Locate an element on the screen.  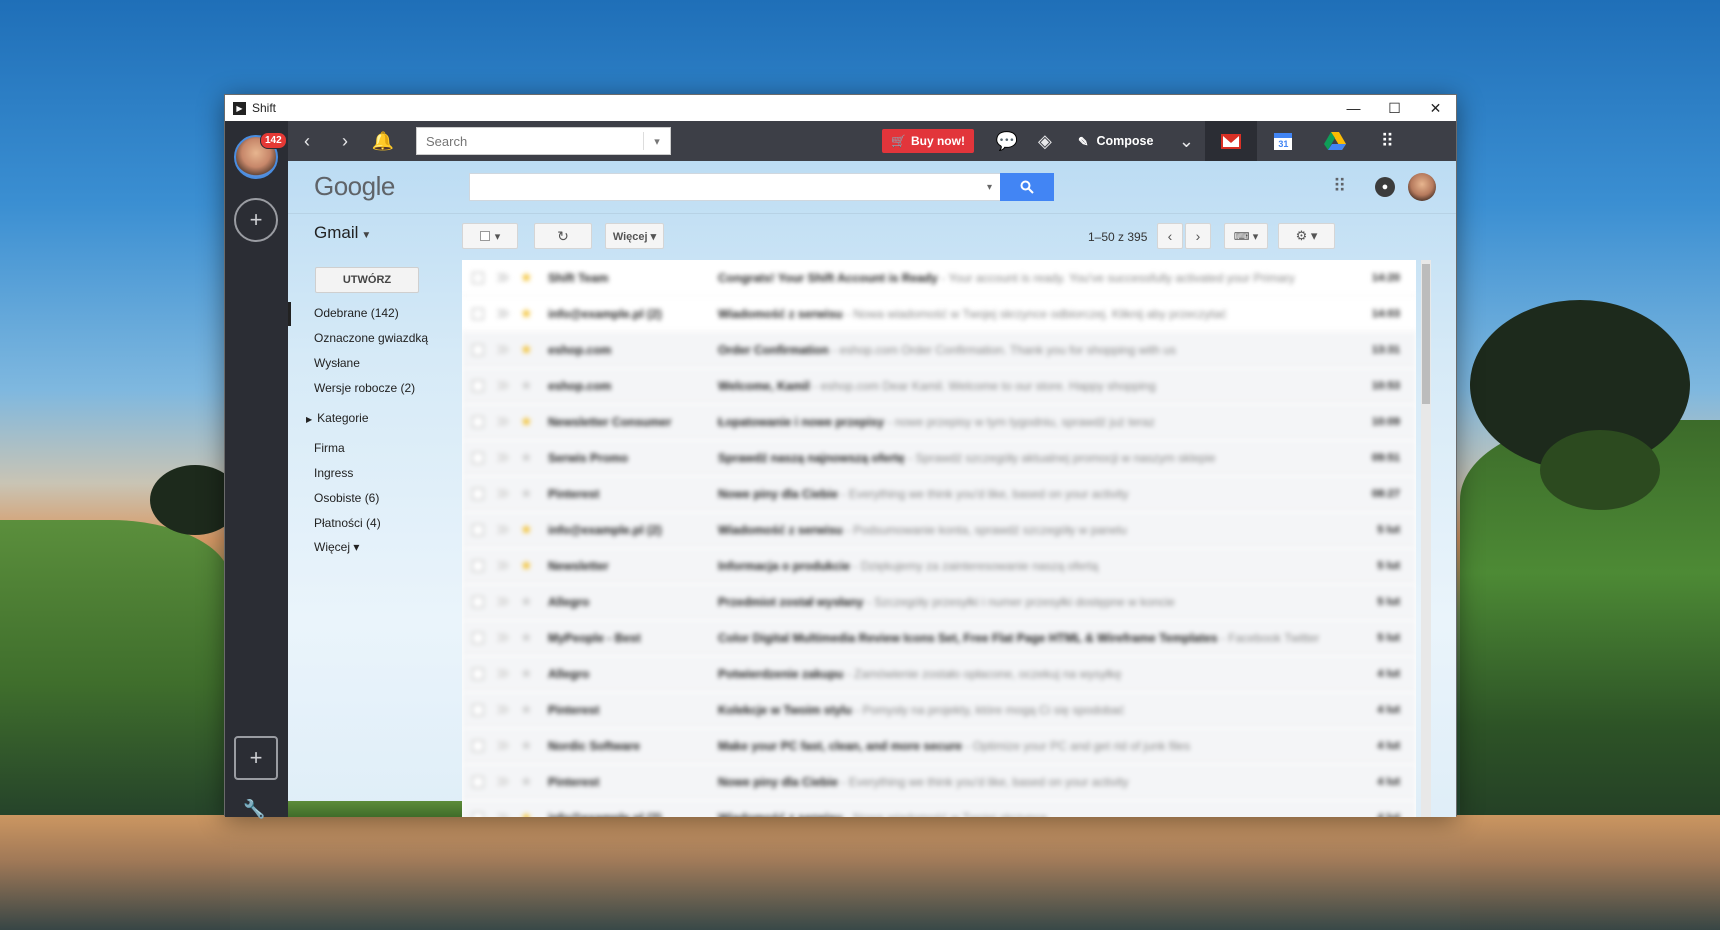
nav-label-ingress: Ingress is located at coordinates (333, 473).